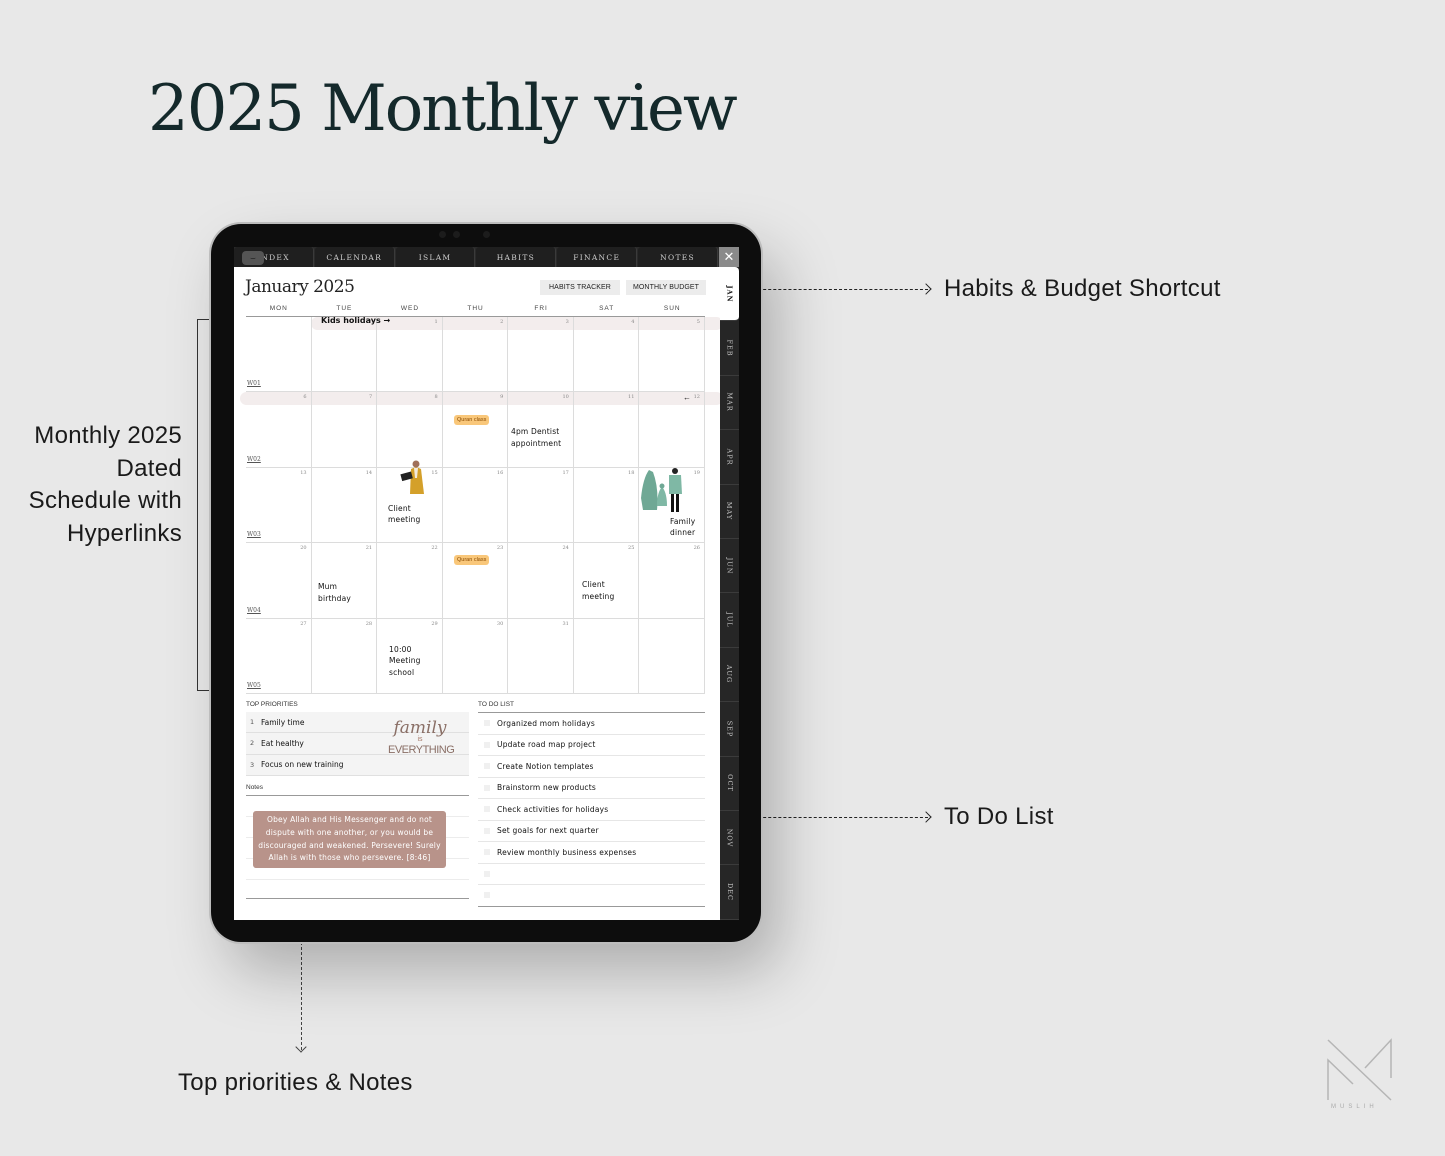 The image size is (1445, 1156). Describe the element at coordinates (435, 257) in the screenshot. I see `nav-tab-islam: ISLAM` at that location.